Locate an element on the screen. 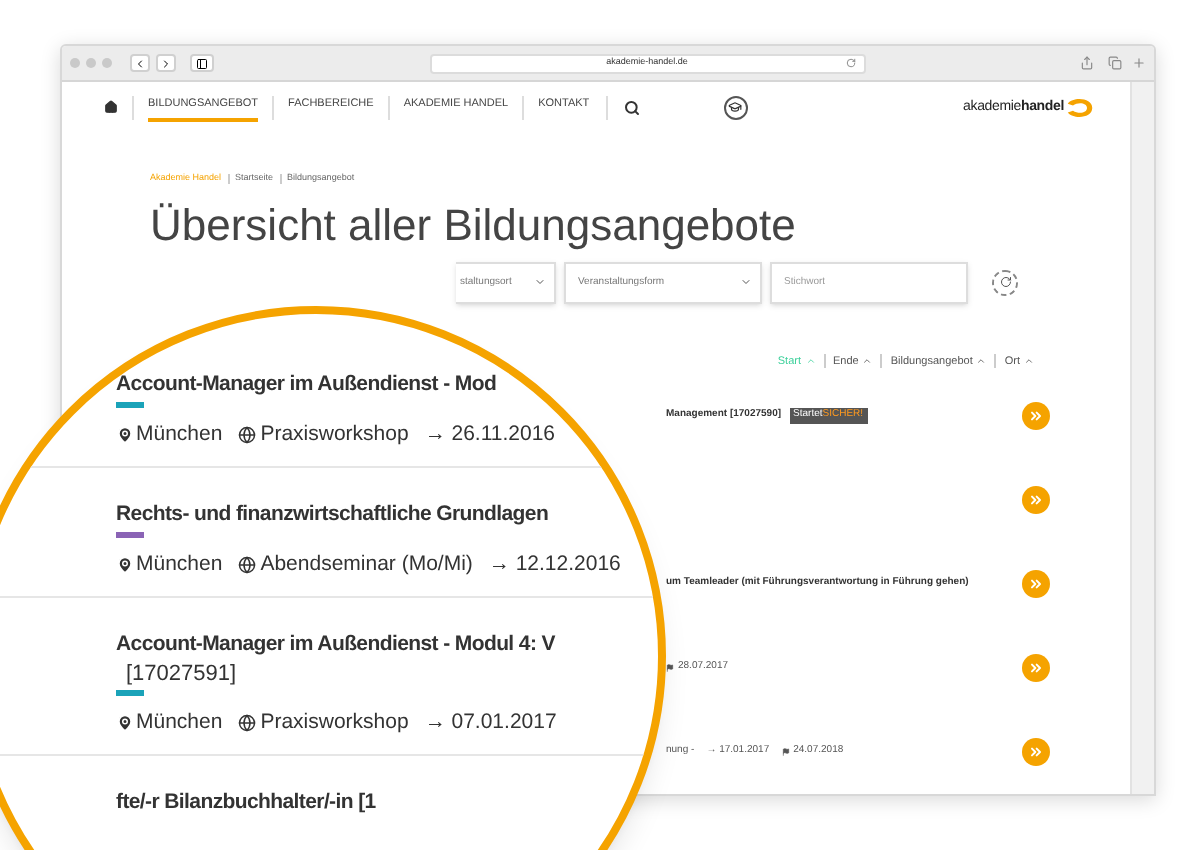  sidebar-button is located at coordinates (202, 63).